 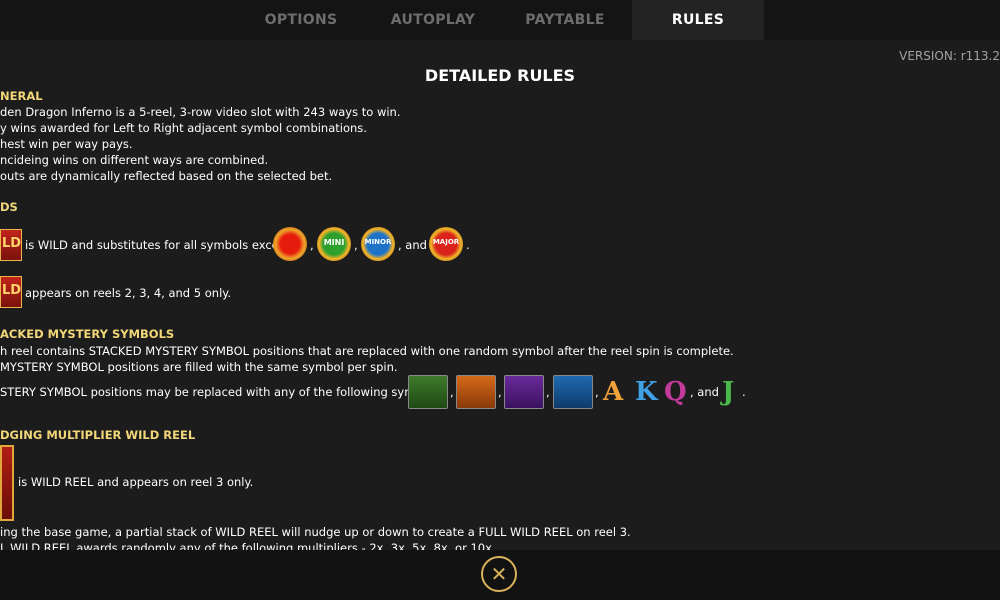 What do you see at coordinates (433, 20) in the screenshot?
I see `tab-autoplay: AUTOPLAY` at bounding box center [433, 20].